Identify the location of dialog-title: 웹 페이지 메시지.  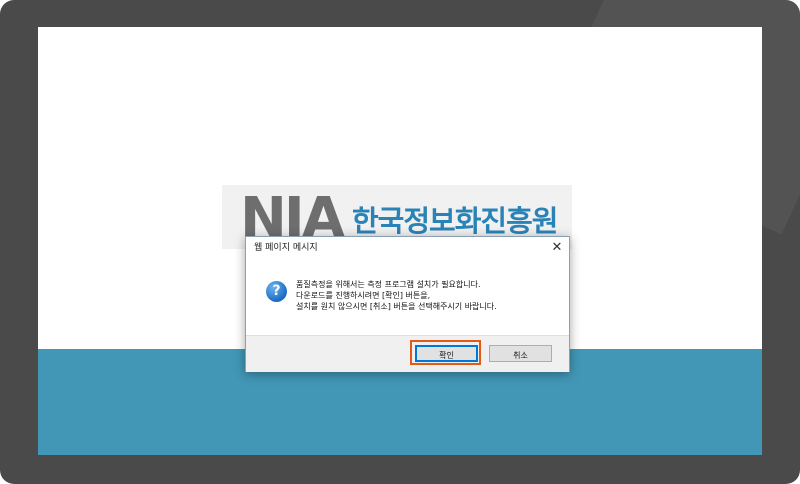
(286, 248).